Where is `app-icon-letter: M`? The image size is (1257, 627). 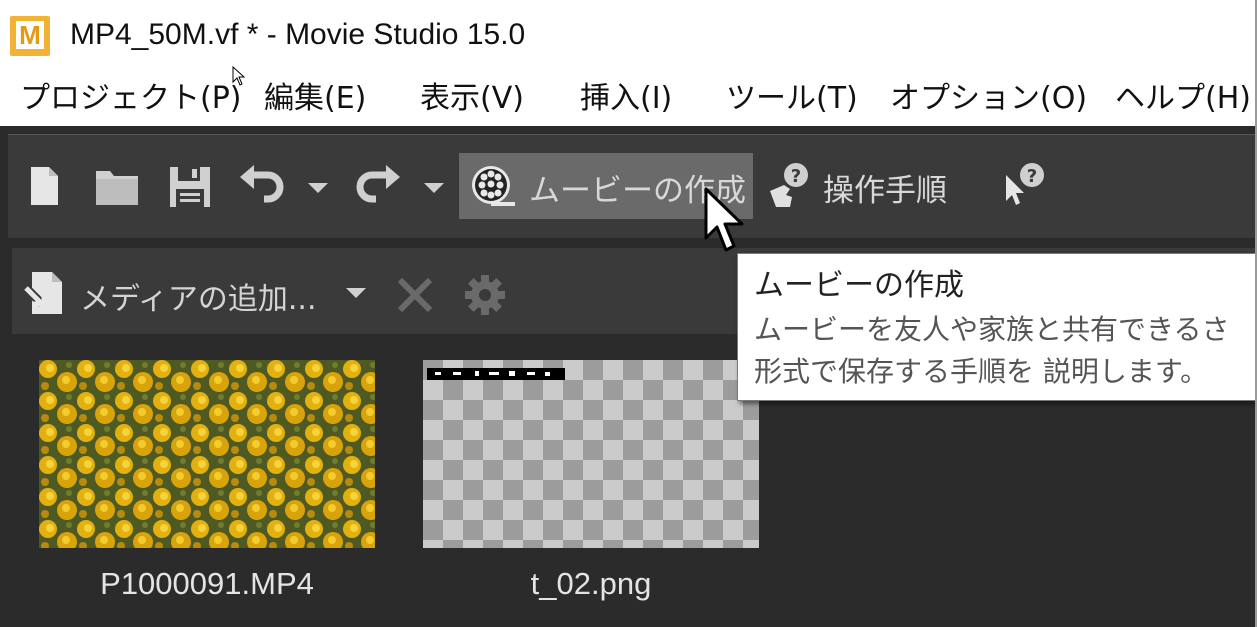 app-icon-letter: M is located at coordinates (30, 35).